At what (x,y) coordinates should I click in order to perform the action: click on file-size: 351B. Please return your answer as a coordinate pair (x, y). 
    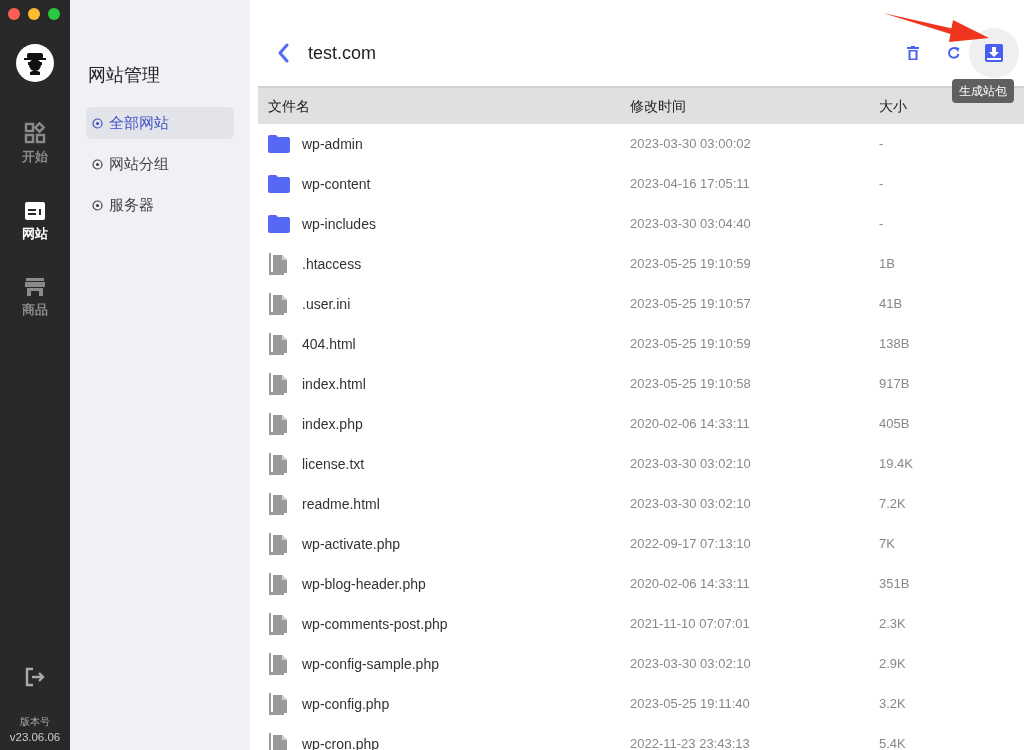
    Looking at the image, I should click on (894, 584).